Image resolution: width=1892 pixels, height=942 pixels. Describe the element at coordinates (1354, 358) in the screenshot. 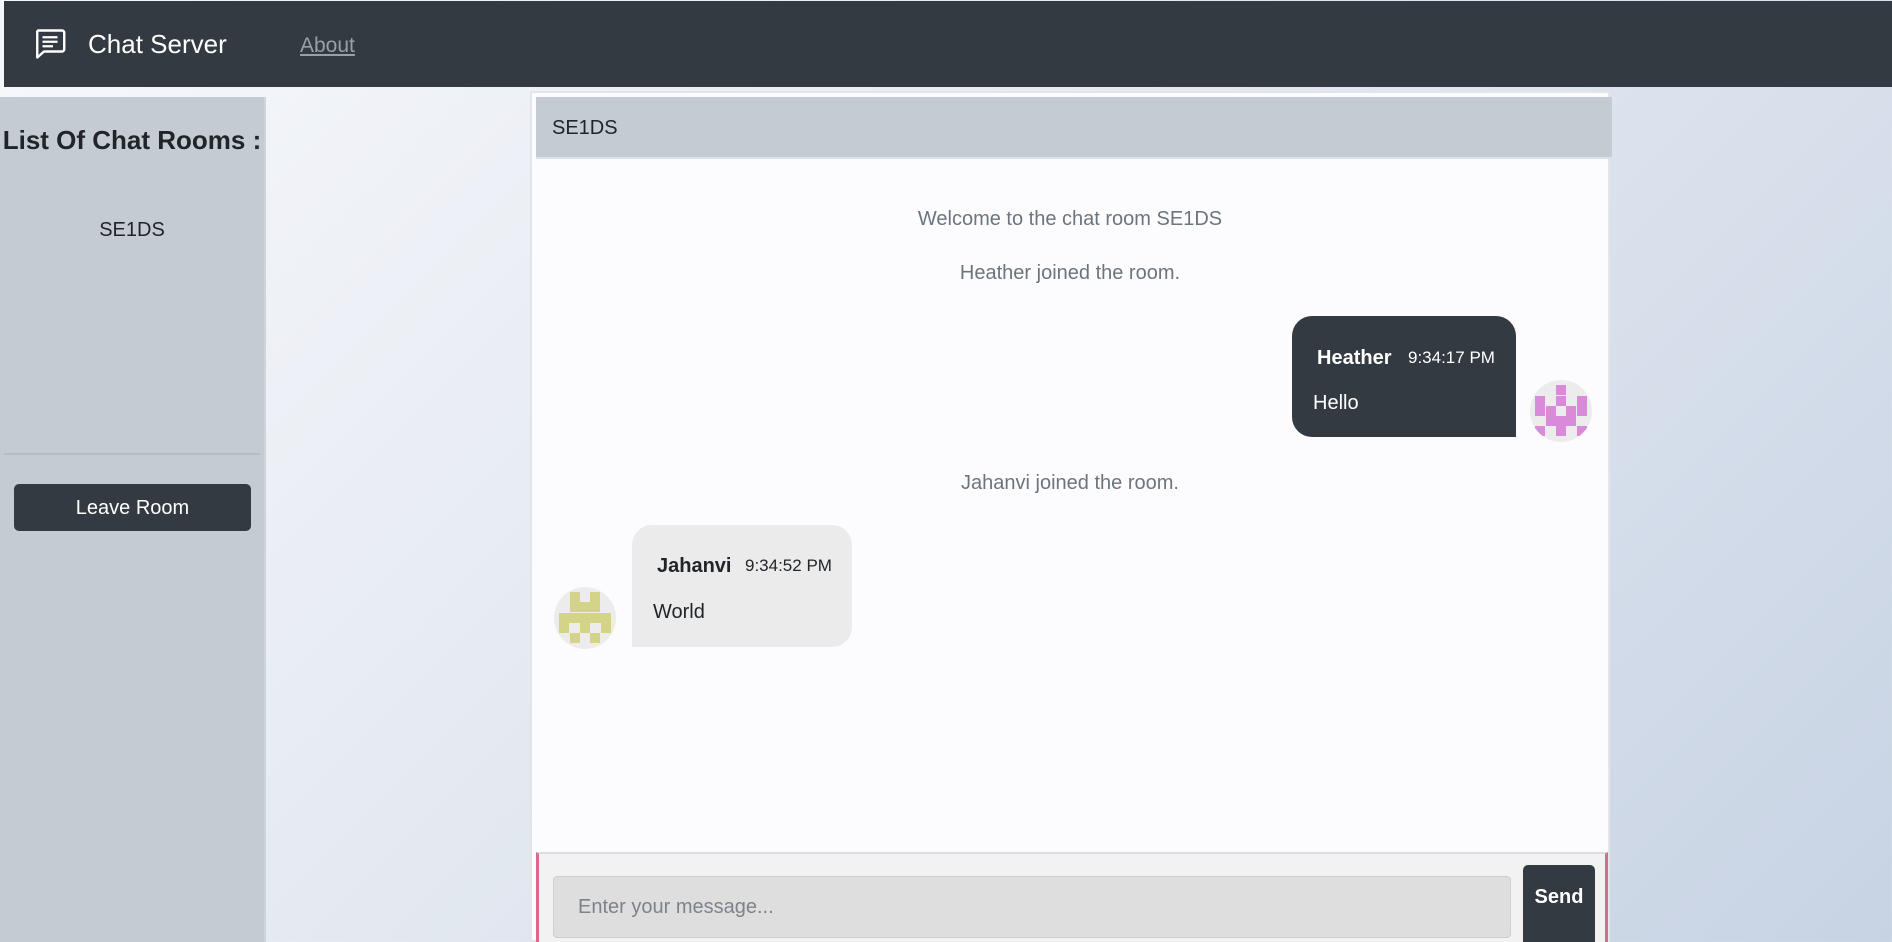

I see `message-username: Heather` at that location.